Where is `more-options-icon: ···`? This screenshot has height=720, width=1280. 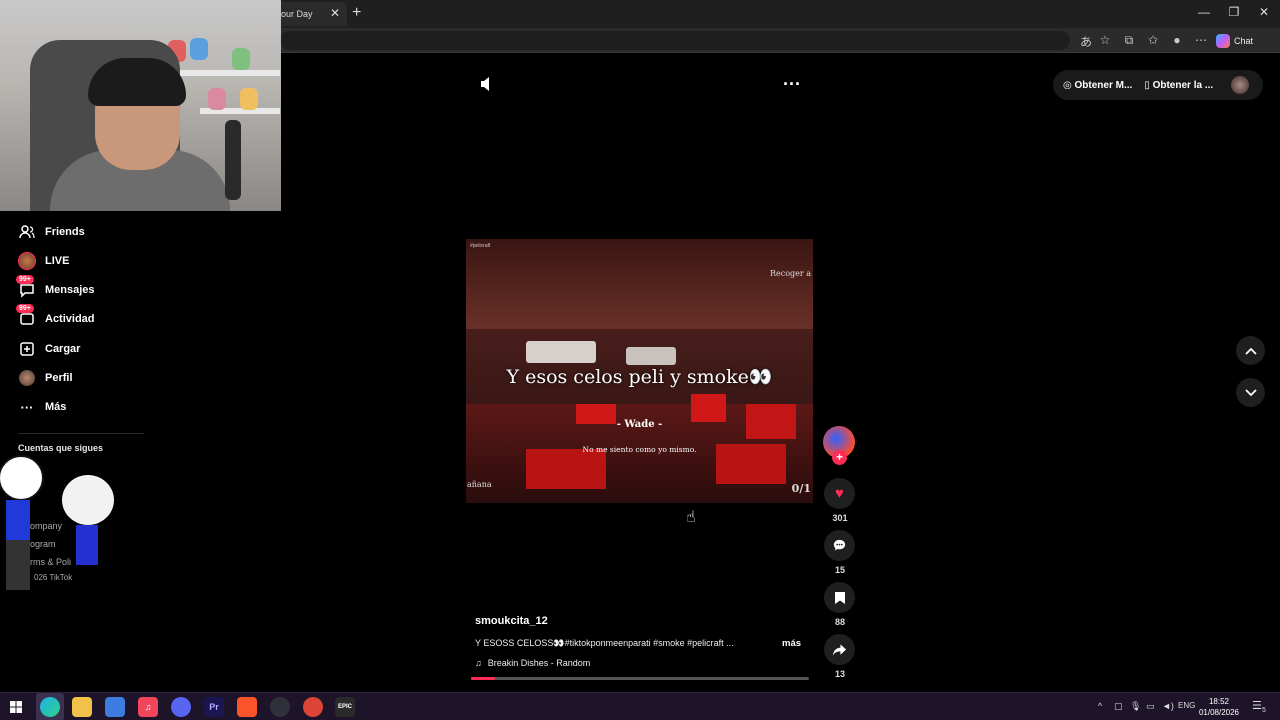
more-options-icon: ··· is located at coordinates (792, 84).